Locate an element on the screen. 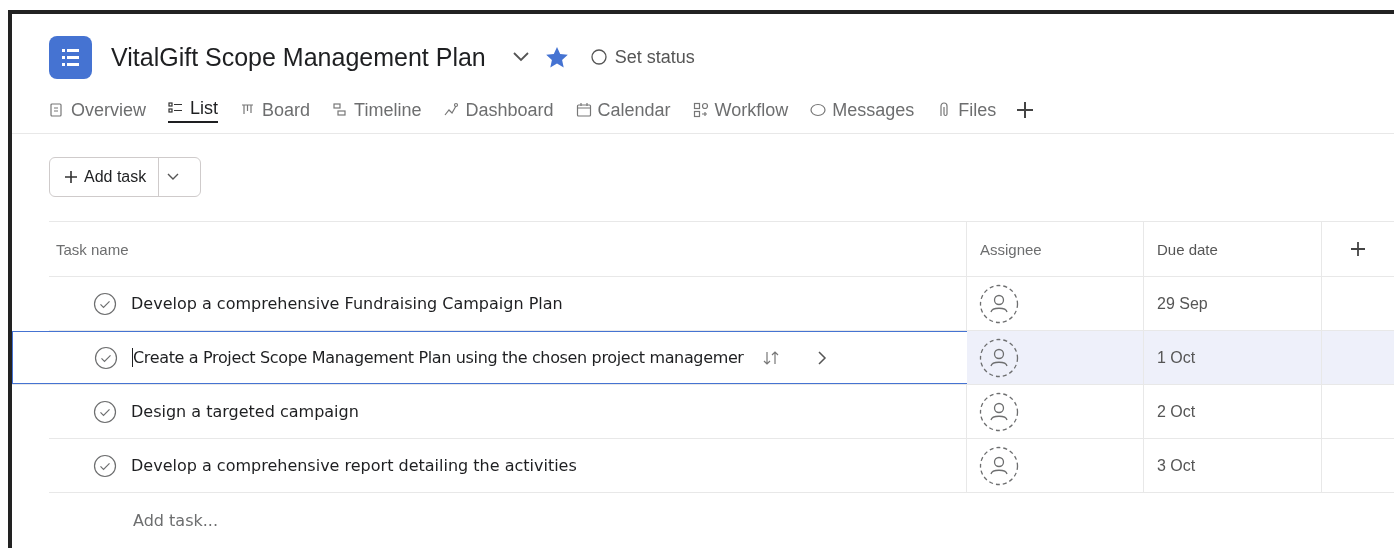 This screenshot has width=1394, height=548. project-icon is located at coordinates (70, 57).